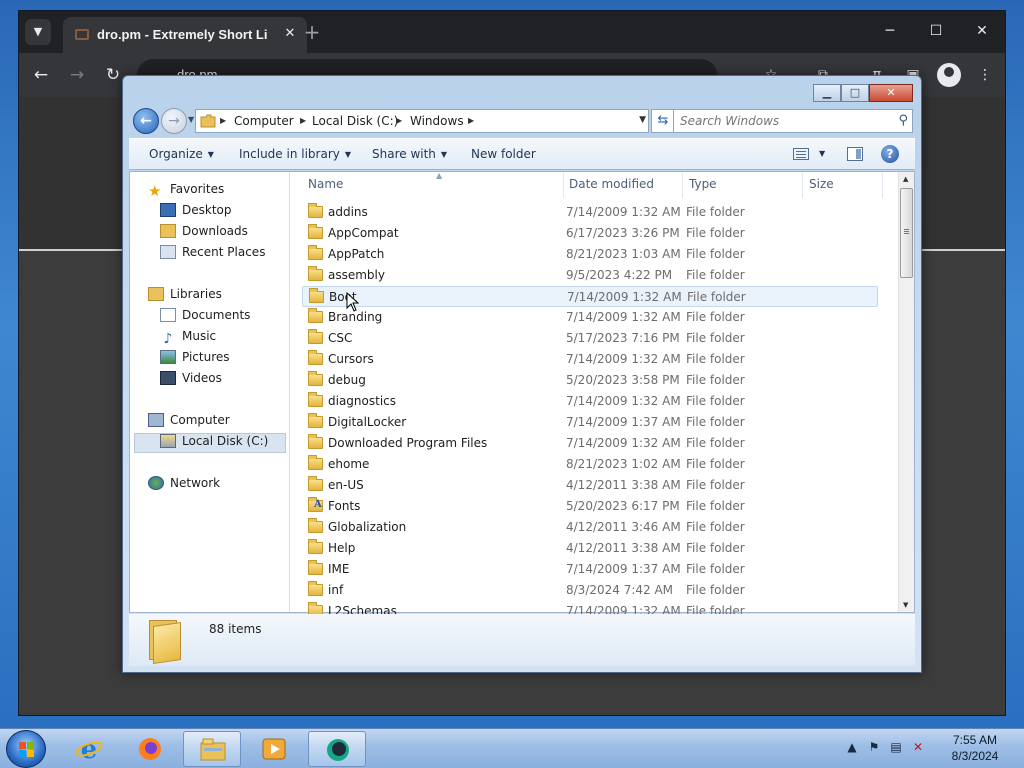 This screenshot has width=1024, height=768. What do you see at coordinates (623, 185) in the screenshot?
I see `column-header-date-modified: Date modified` at bounding box center [623, 185].